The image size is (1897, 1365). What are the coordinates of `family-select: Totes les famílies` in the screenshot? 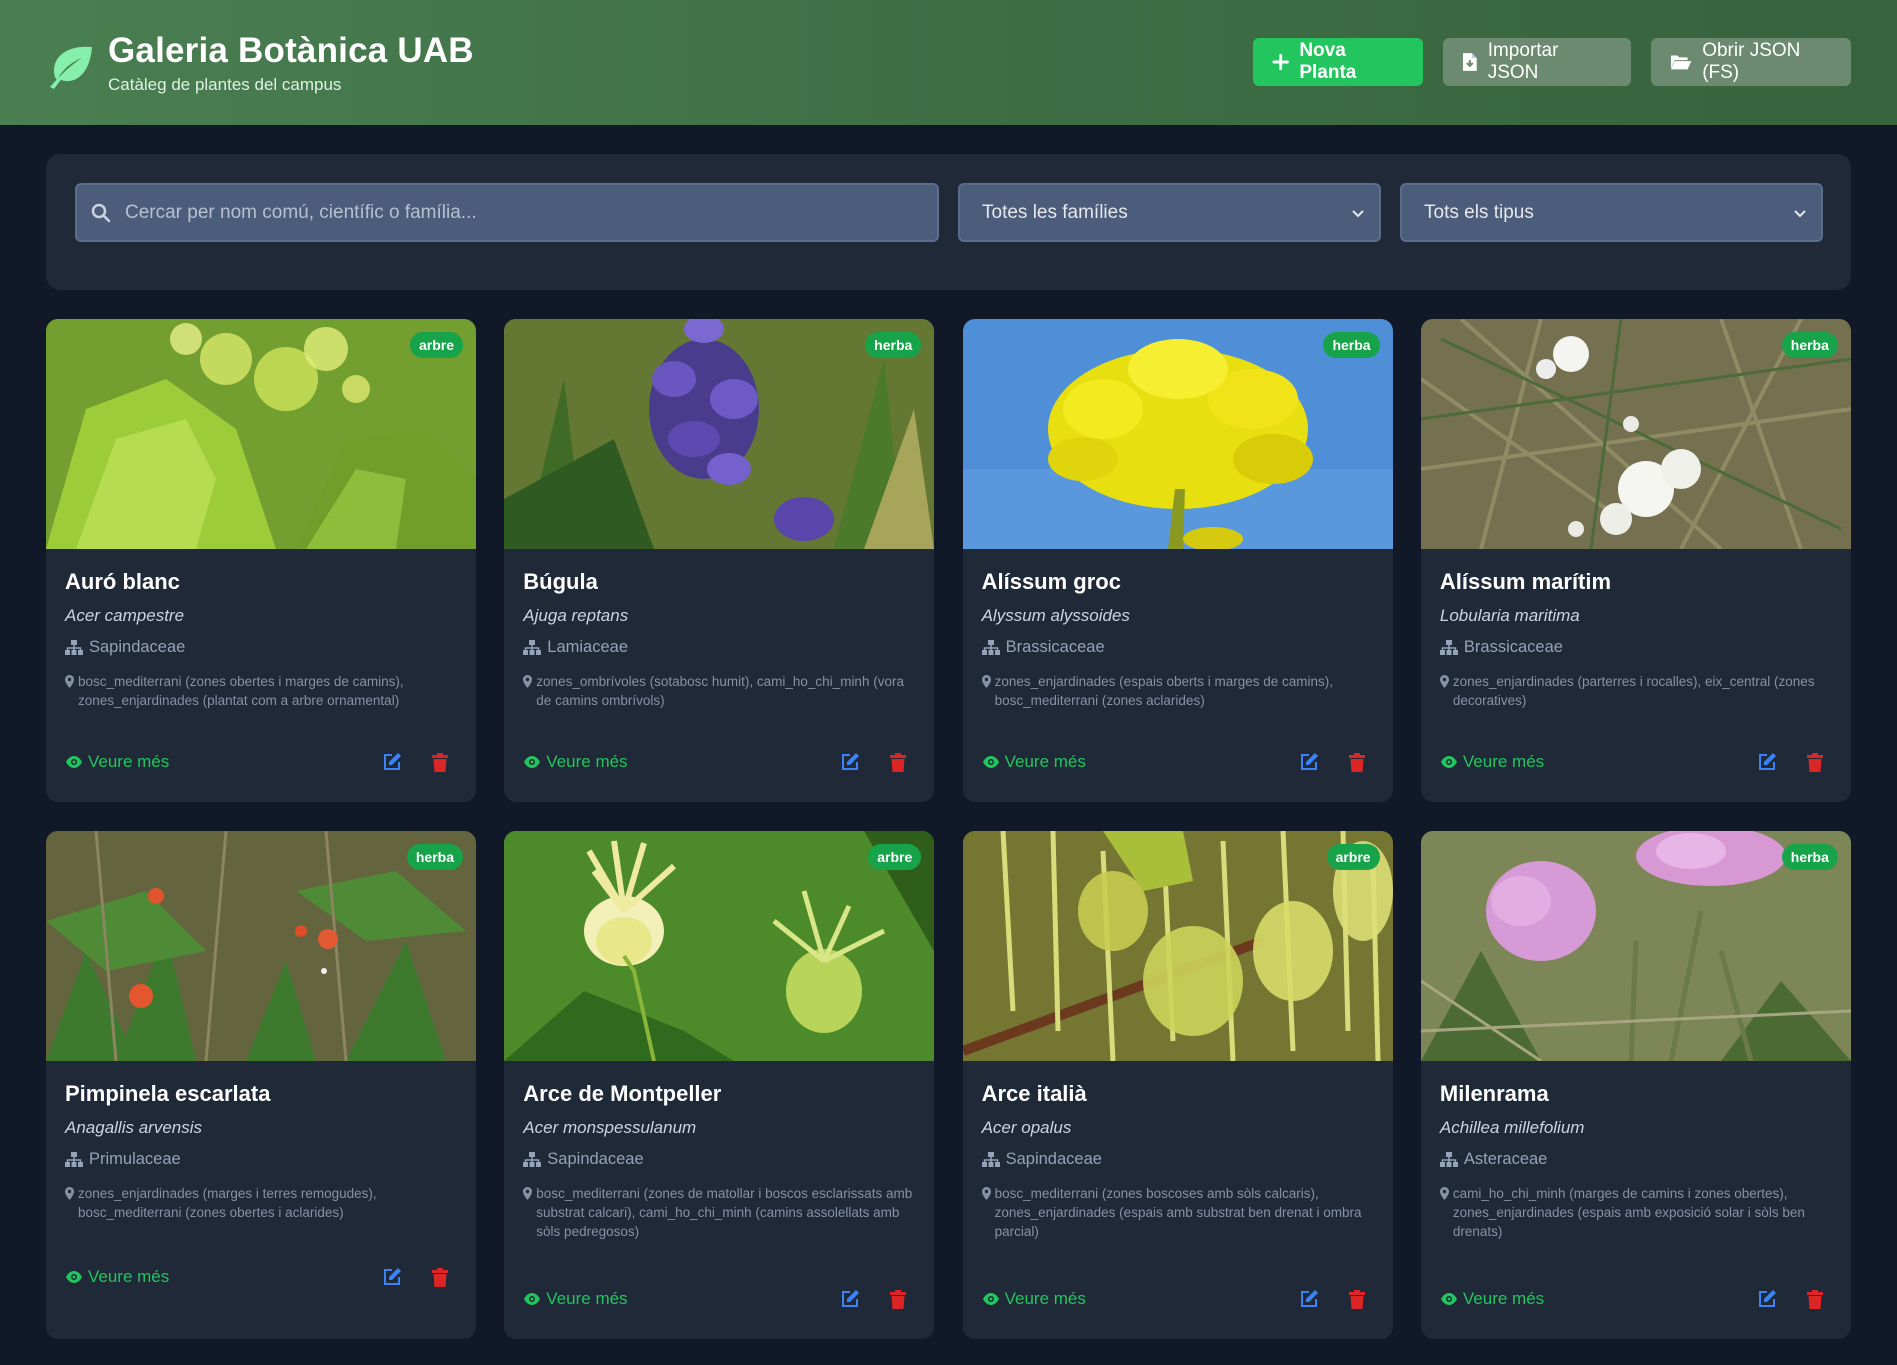 It's located at (1169, 212).